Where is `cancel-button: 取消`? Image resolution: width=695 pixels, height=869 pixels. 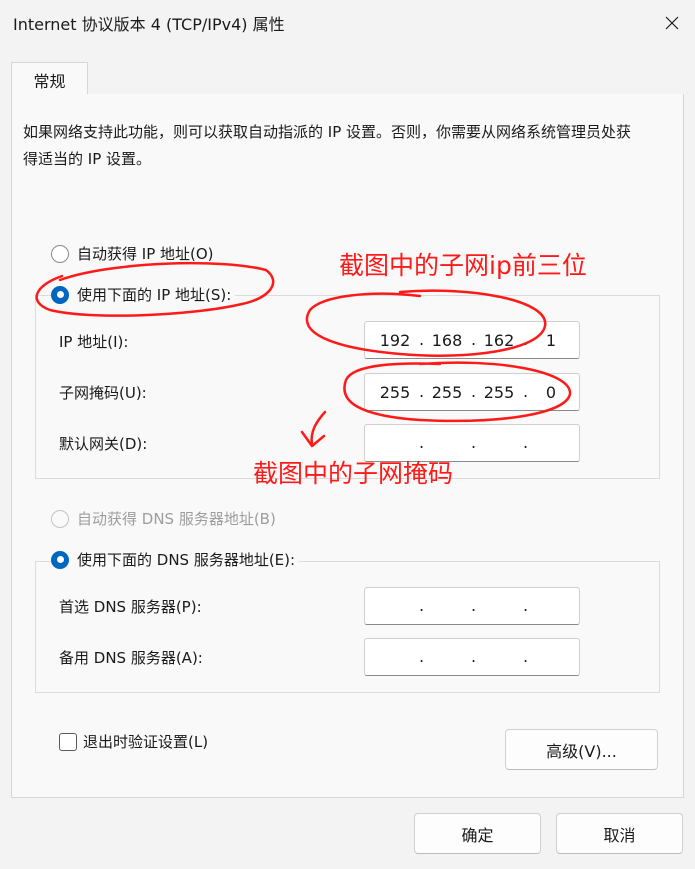
cancel-button: 取消 is located at coordinates (619, 833).